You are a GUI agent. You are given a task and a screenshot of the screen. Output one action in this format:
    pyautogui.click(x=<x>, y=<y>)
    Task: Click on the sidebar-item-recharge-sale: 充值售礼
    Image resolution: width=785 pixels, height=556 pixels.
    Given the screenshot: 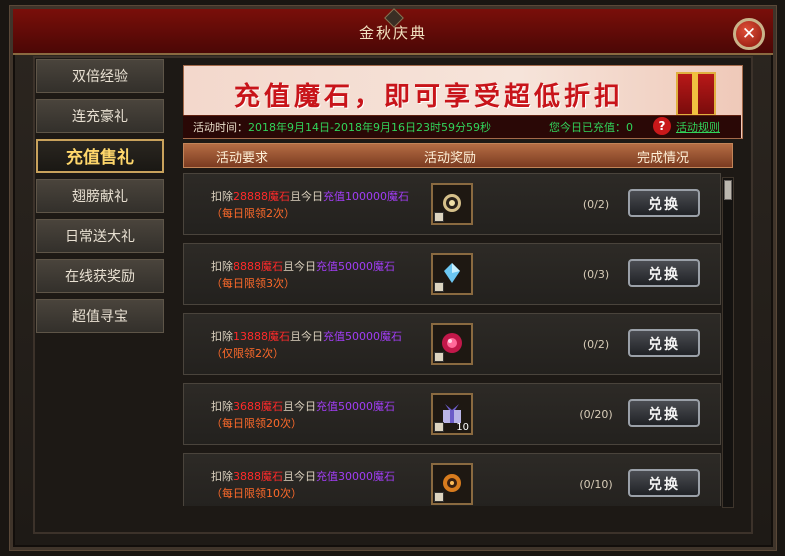 What is the action you would take?
    pyautogui.click(x=100, y=156)
    